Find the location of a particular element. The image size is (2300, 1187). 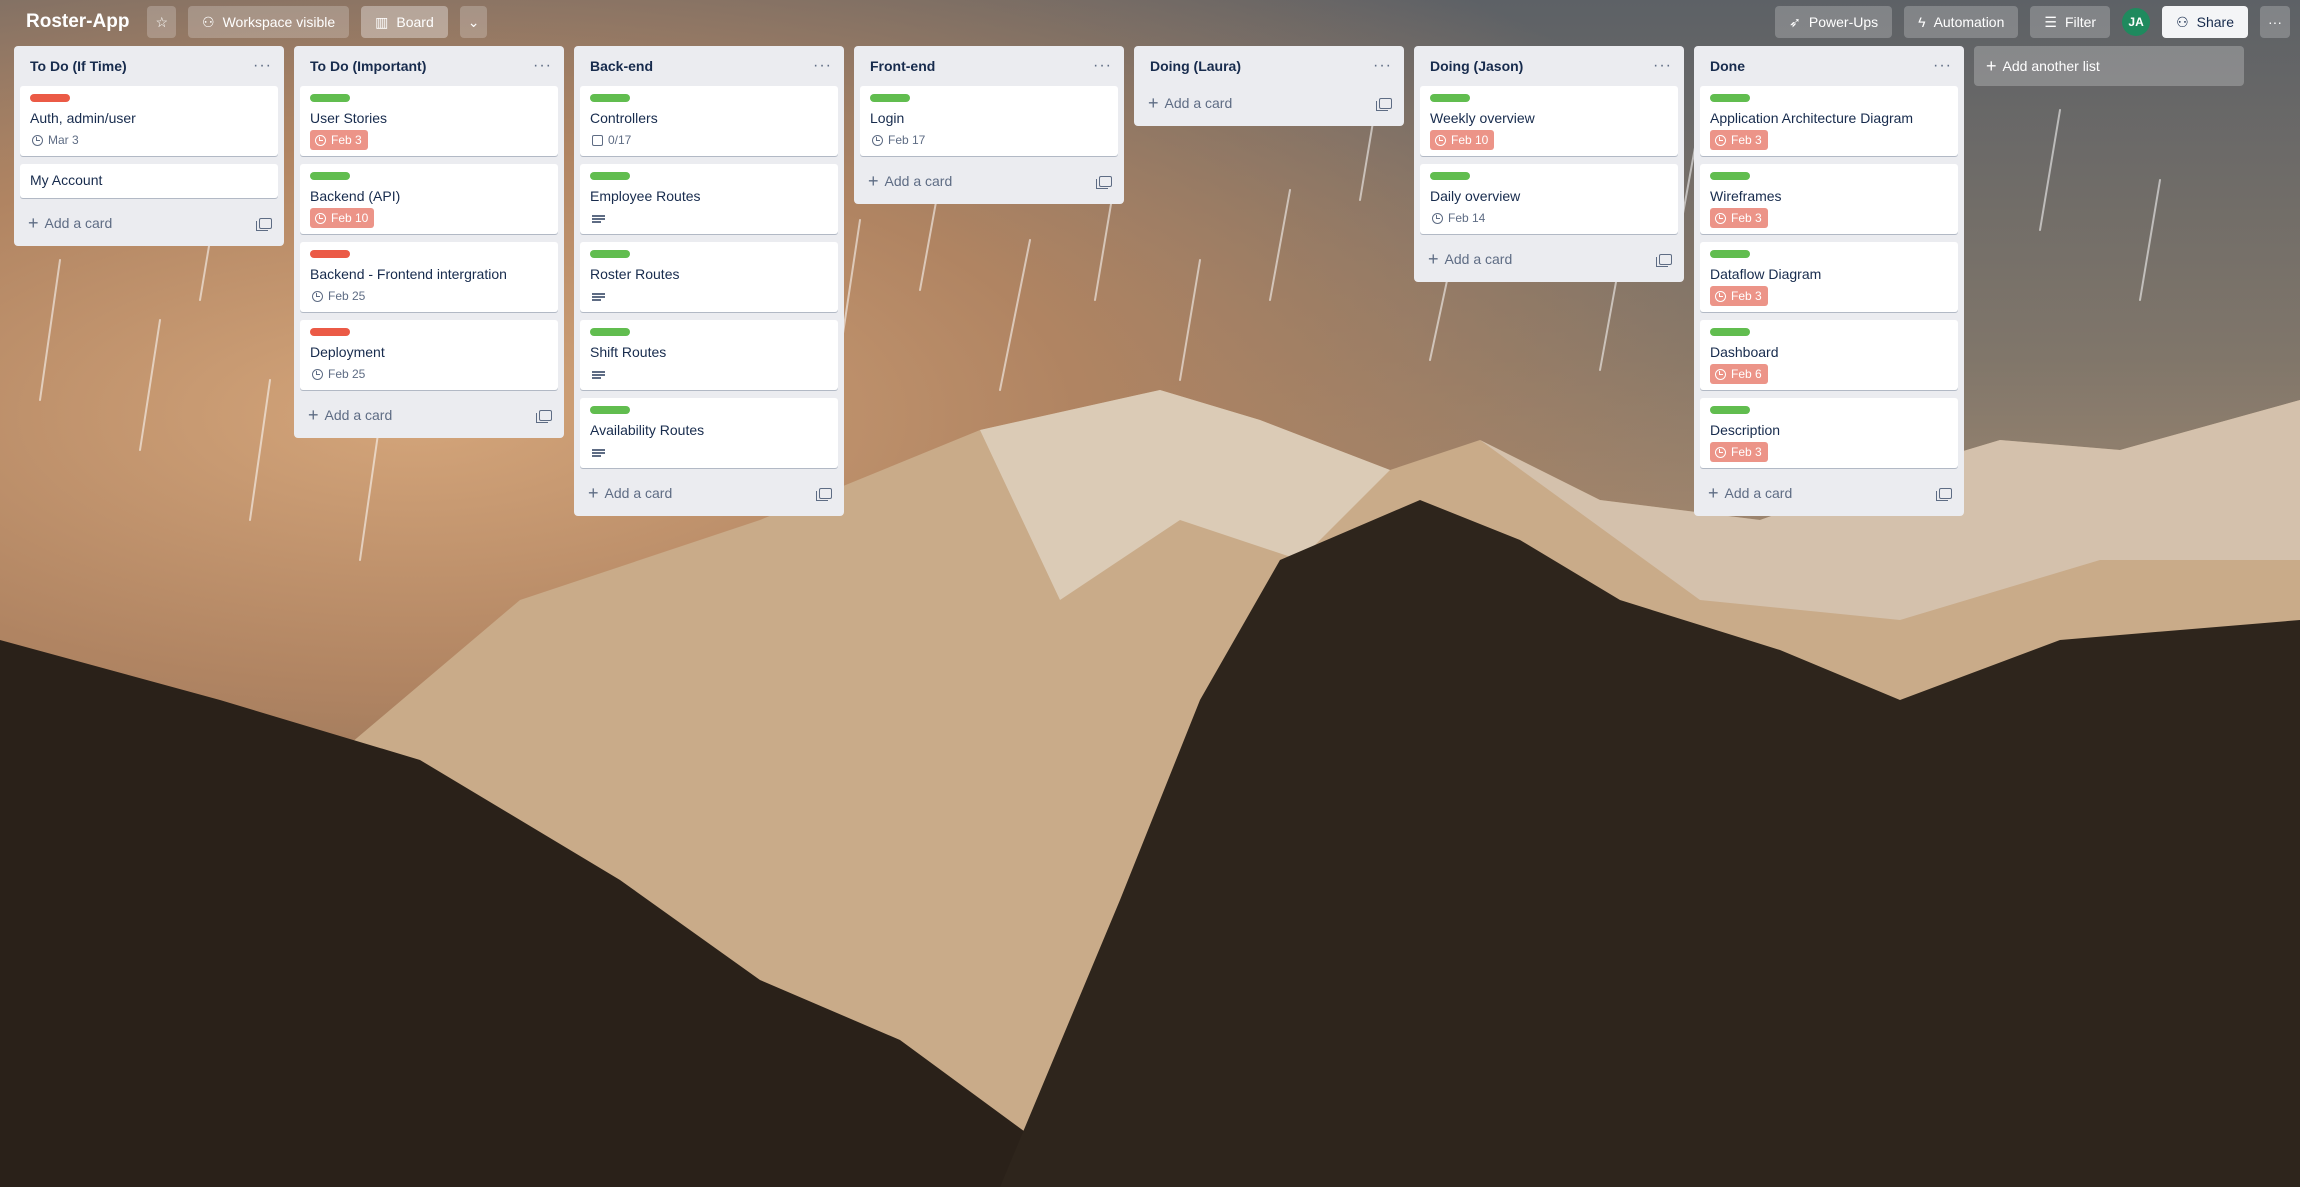

card: Availability Routes is located at coordinates (709, 433).